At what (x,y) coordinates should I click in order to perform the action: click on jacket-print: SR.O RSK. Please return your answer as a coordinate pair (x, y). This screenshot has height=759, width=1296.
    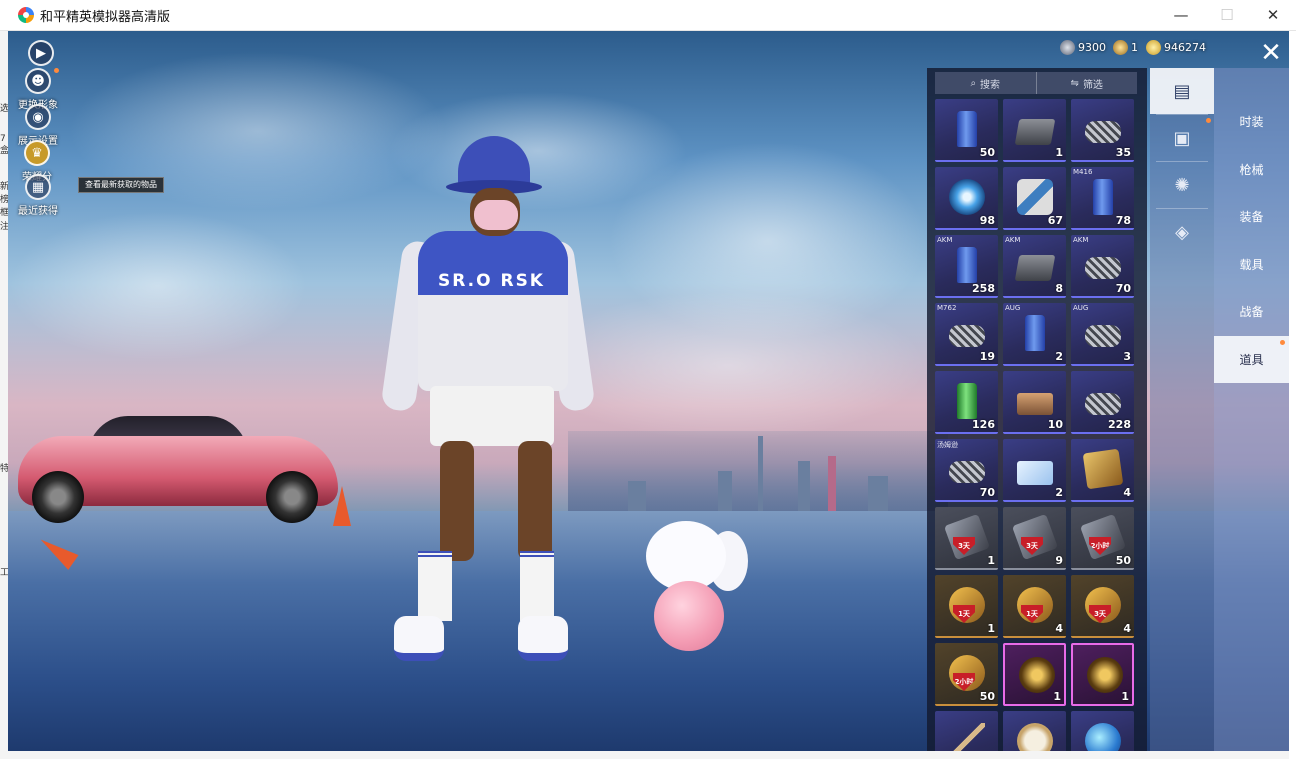
    Looking at the image, I should click on (491, 281).